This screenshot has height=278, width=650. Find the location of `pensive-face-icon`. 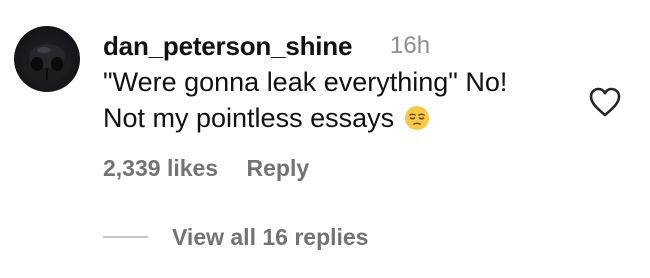

pensive-face-icon is located at coordinates (417, 117).